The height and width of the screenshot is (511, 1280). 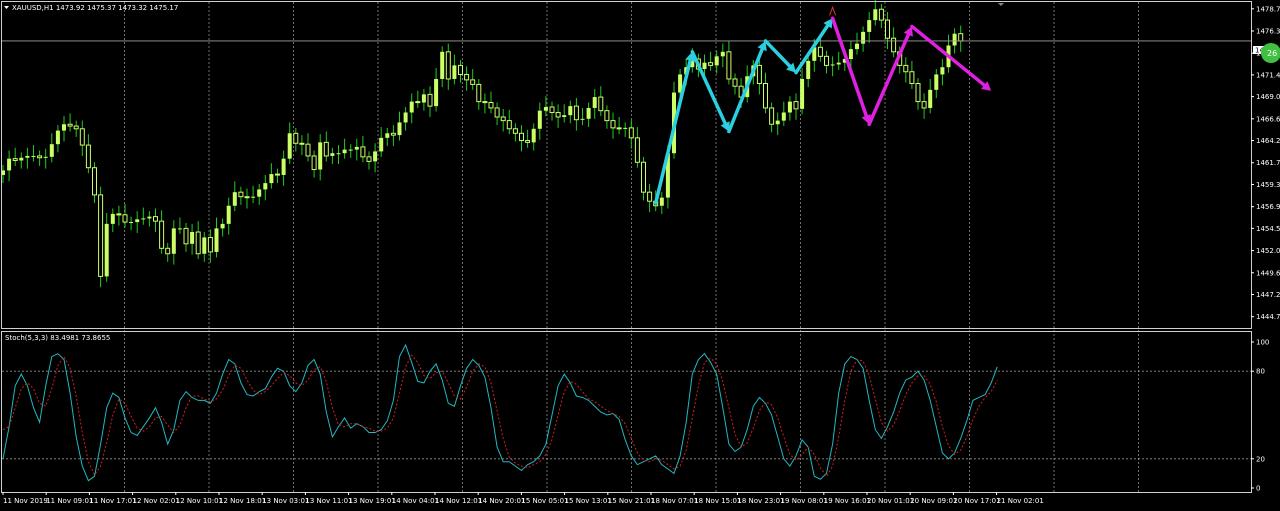 What do you see at coordinates (847, 501) in the screenshot?
I see `time-tick-label: 19 Nov 16:01` at bounding box center [847, 501].